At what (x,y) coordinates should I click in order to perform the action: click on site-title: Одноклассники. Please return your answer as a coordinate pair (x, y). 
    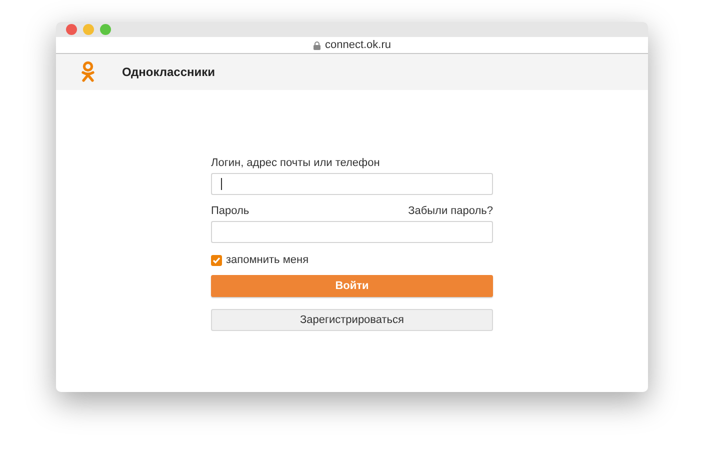
    Looking at the image, I should click on (169, 72).